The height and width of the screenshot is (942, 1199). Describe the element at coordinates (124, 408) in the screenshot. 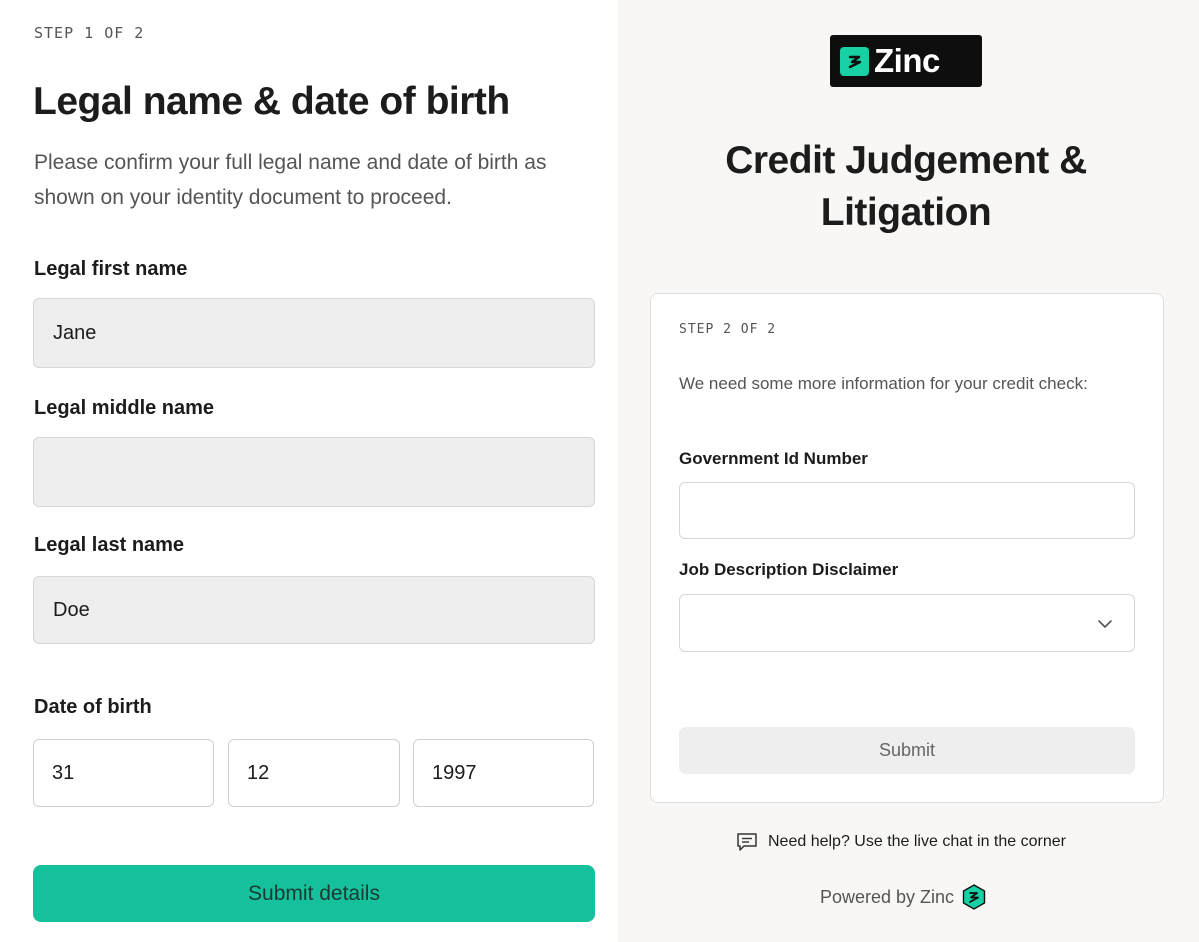

I see `middle-name-label: Legal middle name` at that location.